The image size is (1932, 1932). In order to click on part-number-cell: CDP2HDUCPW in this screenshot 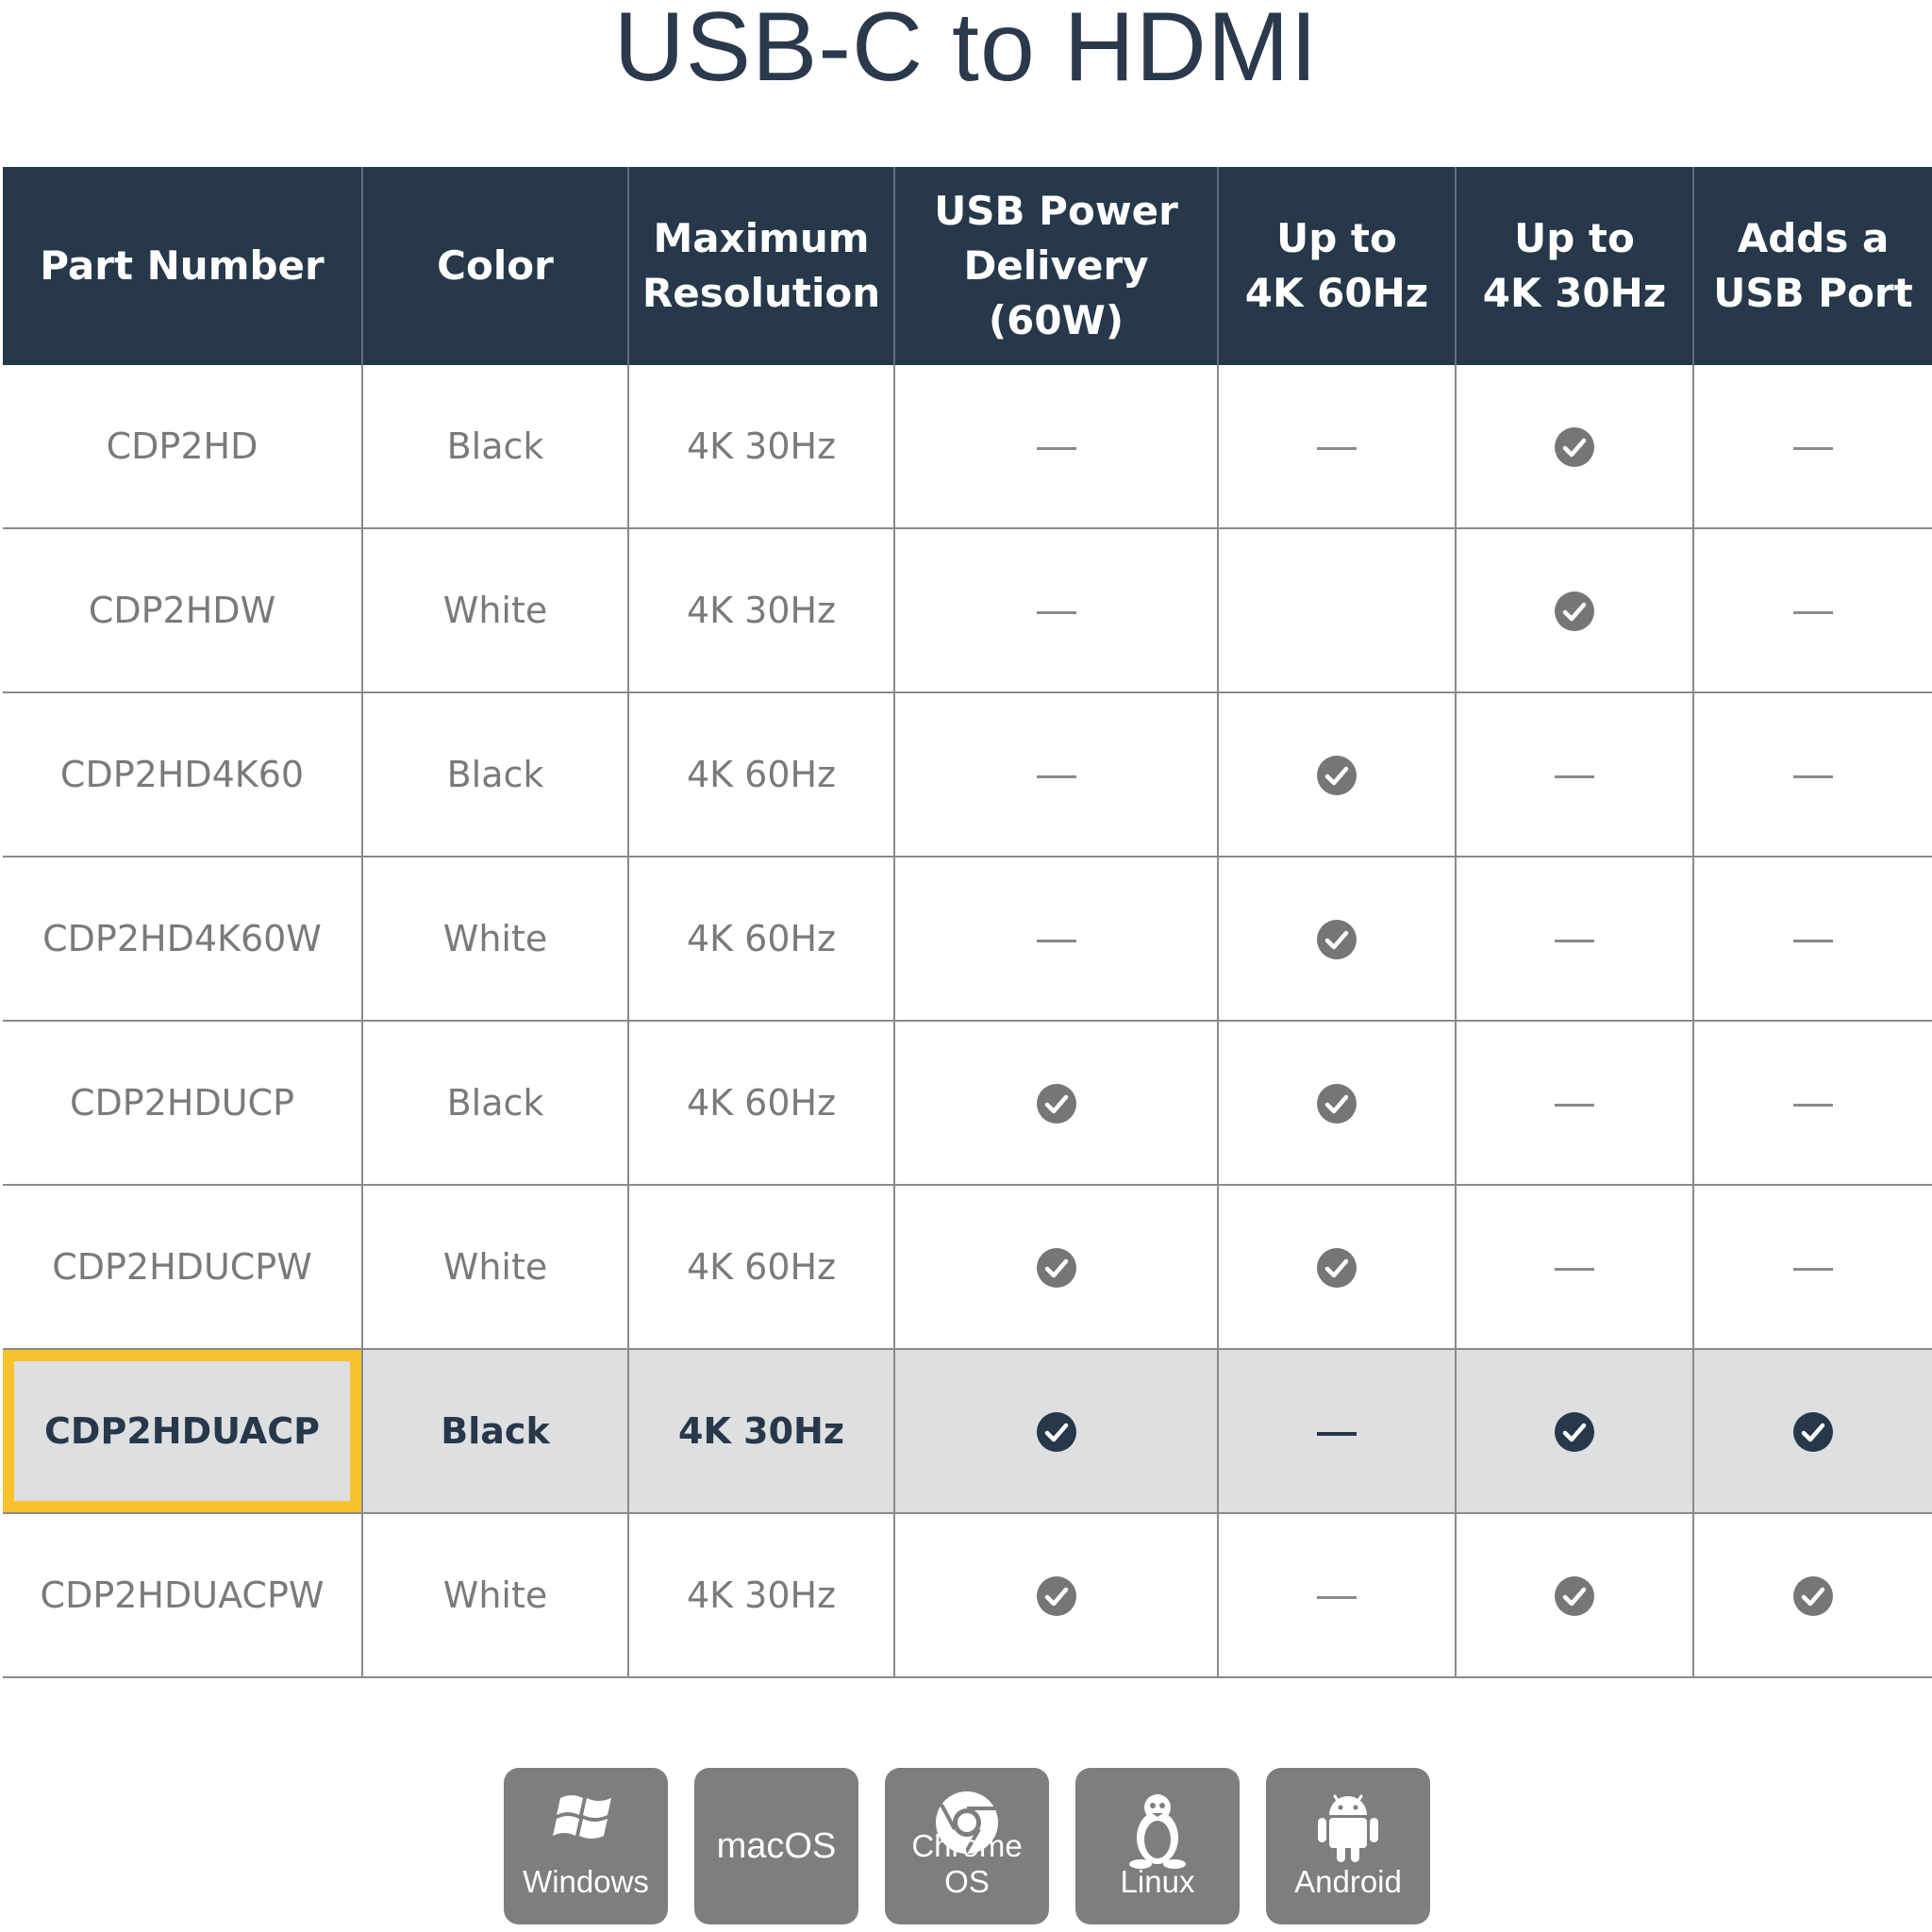, I will do `click(182, 1267)`.